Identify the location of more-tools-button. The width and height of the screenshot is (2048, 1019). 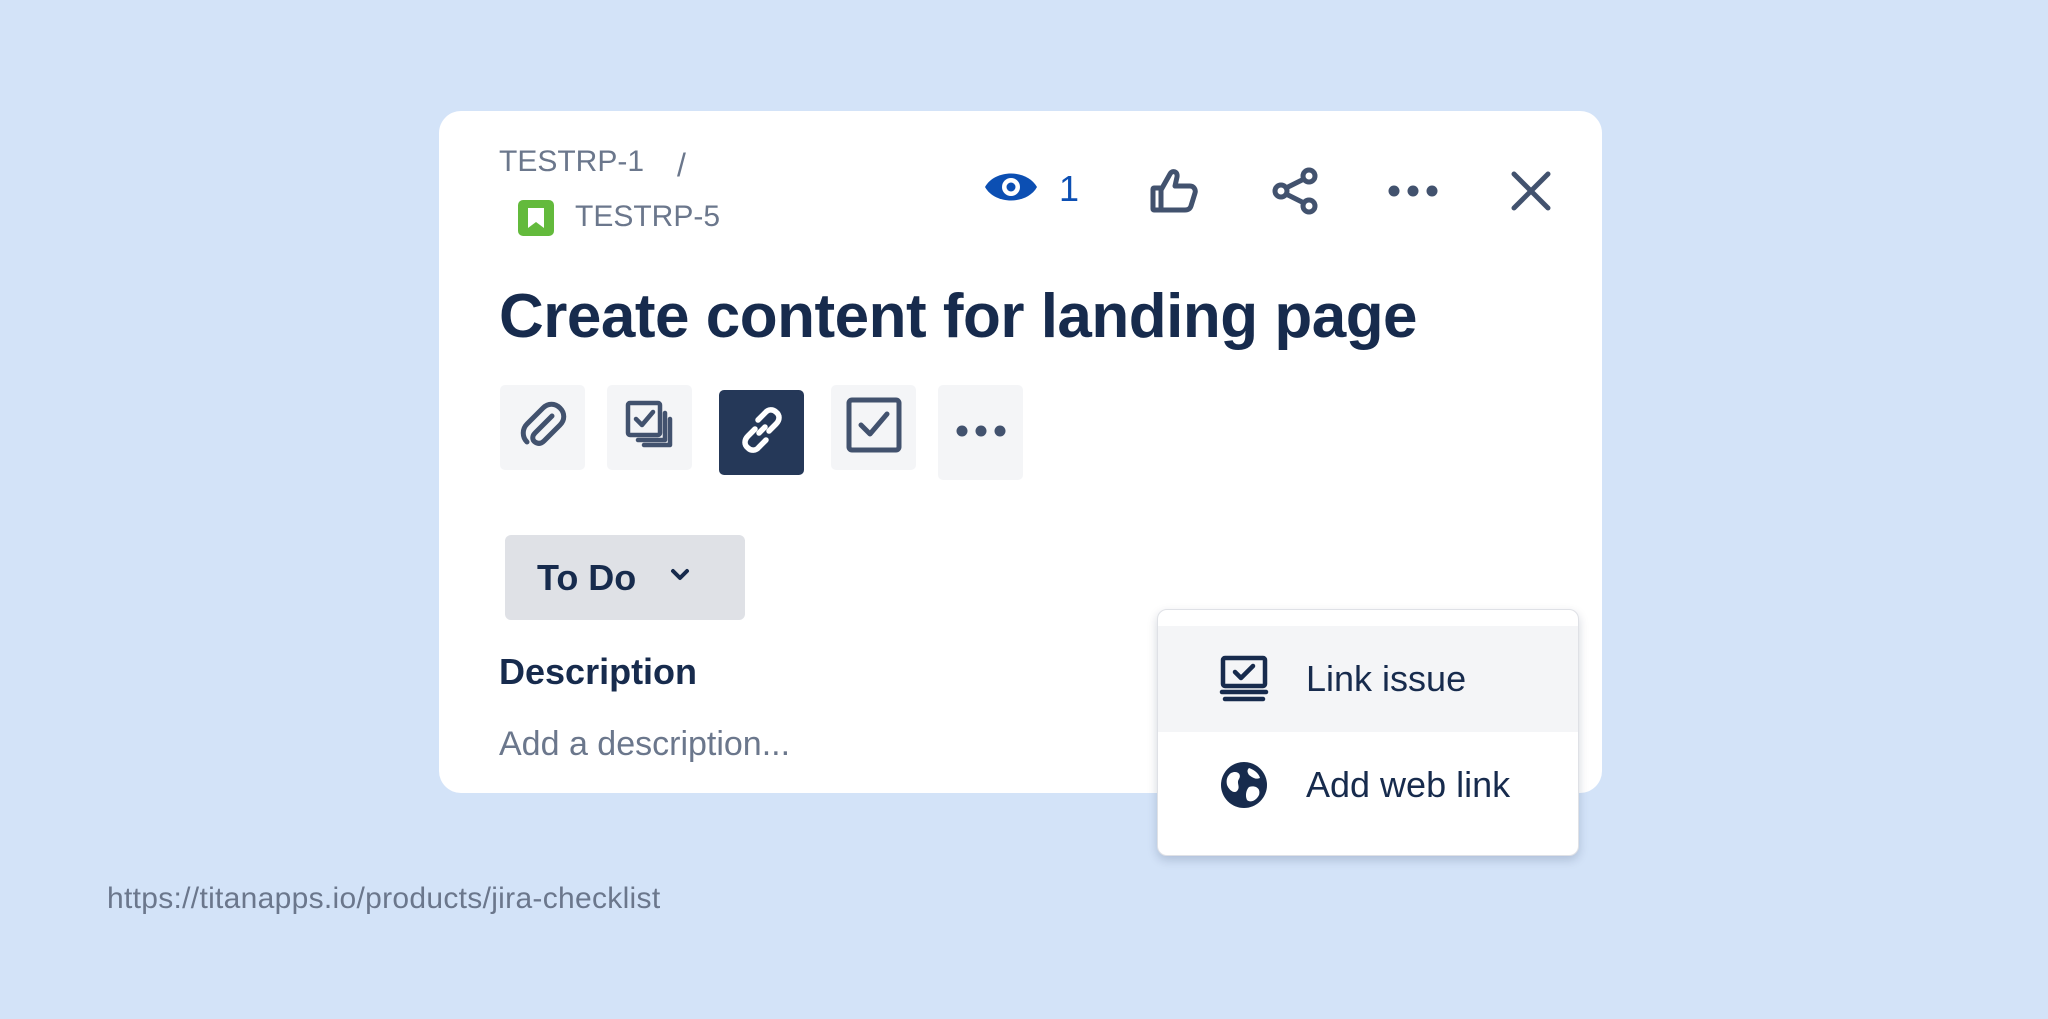
(980, 432).